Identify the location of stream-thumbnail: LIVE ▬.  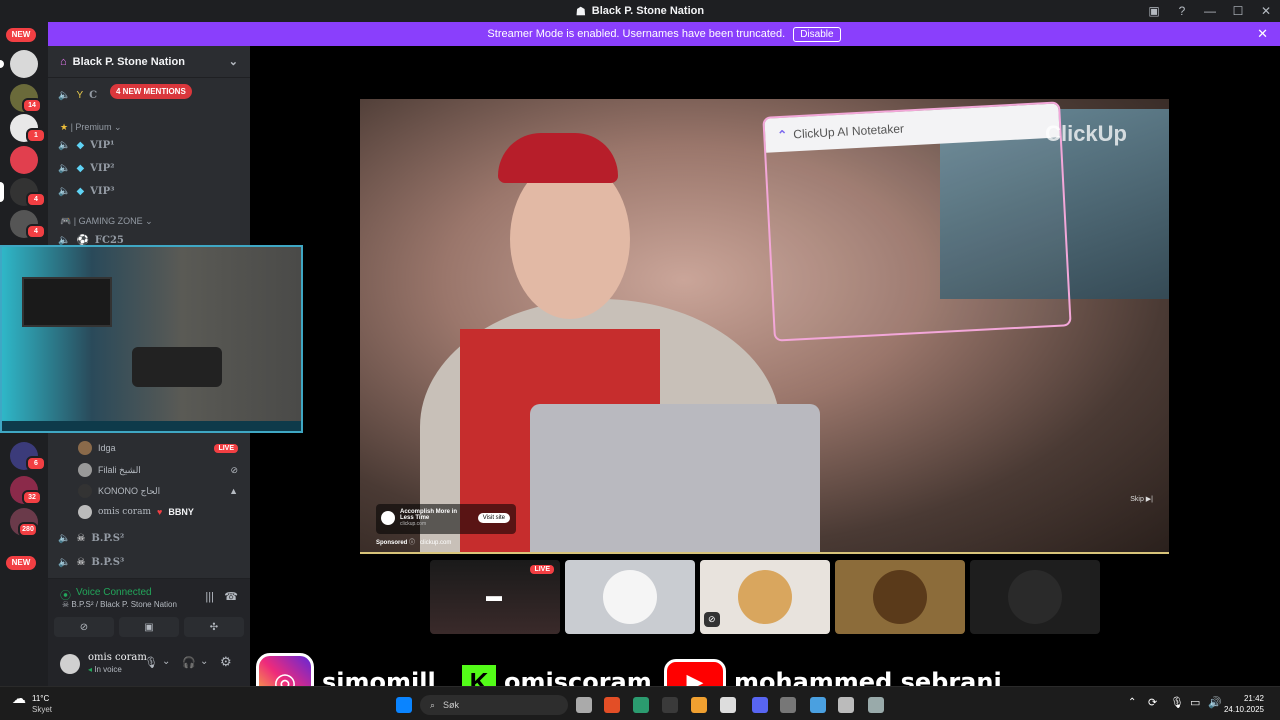
(495, 597).